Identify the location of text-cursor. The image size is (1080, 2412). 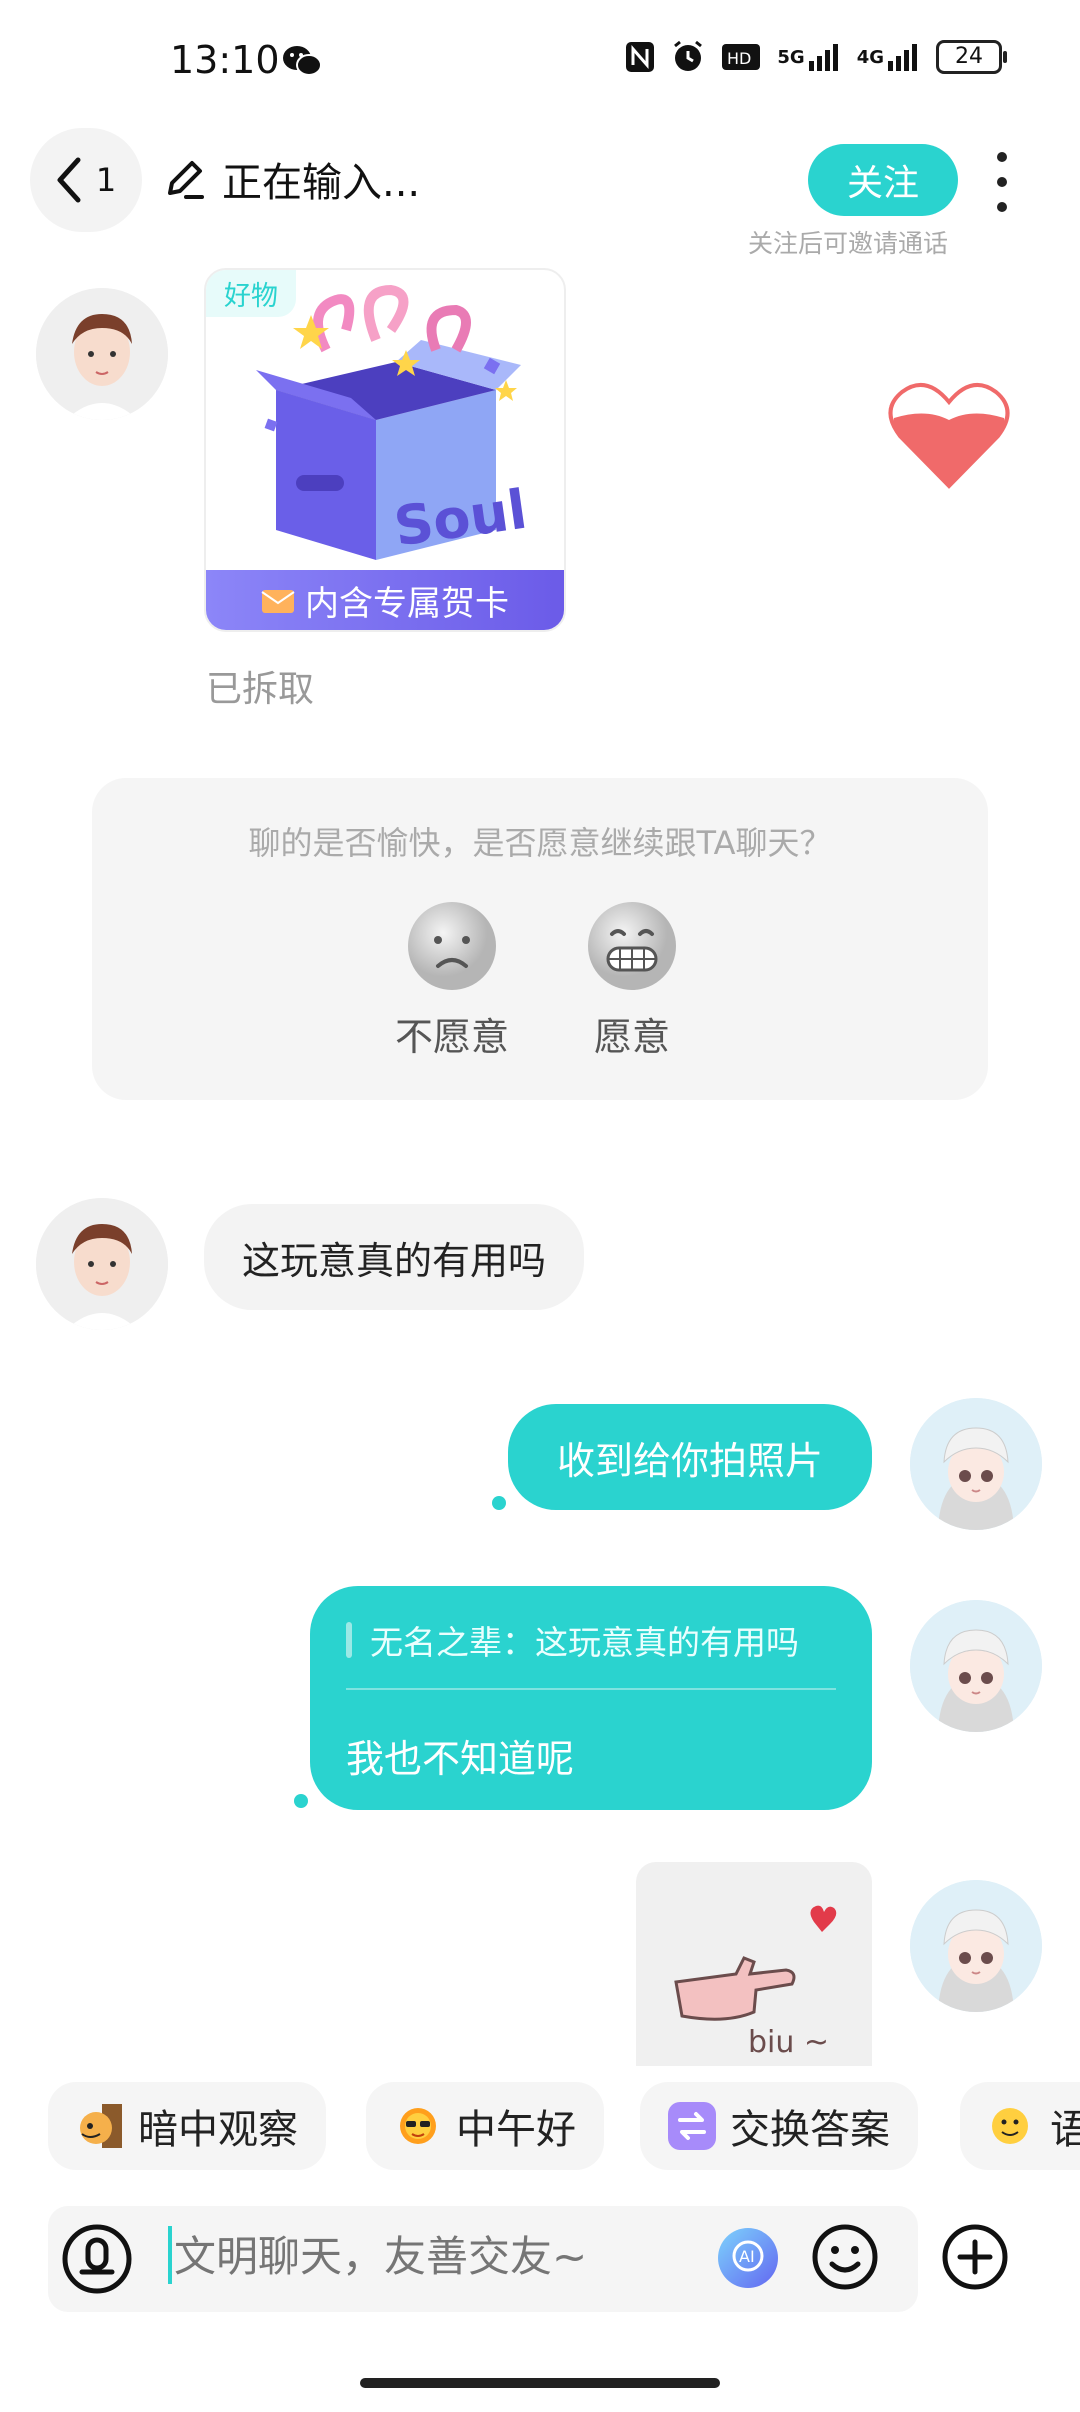
(170, 2255).